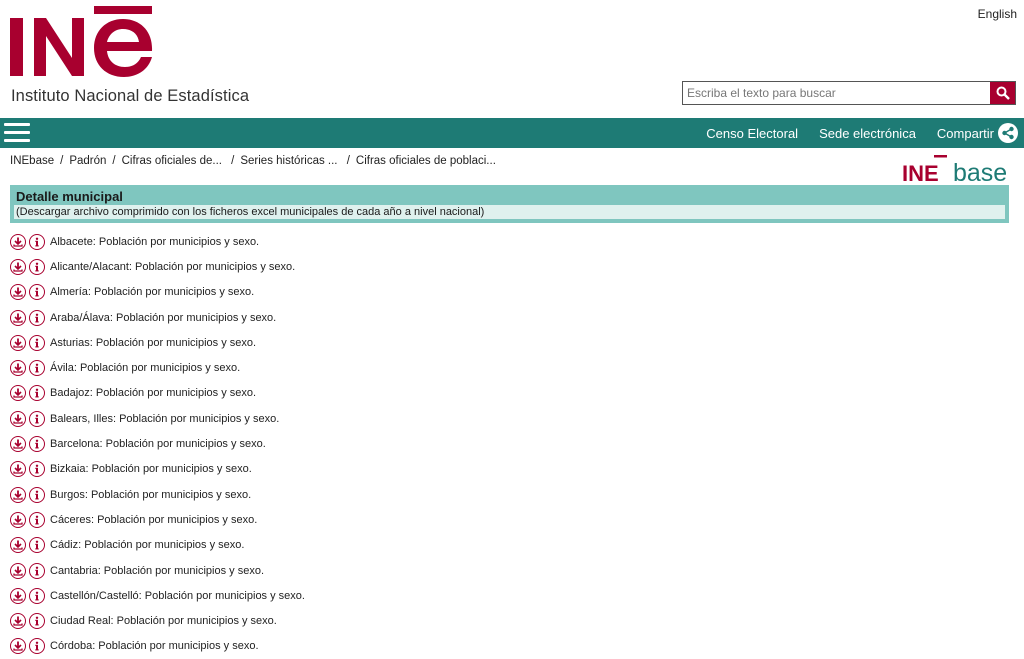 The image size is (1024, 659). I want to click on inebase-logo: INE base, so click(954, 168).